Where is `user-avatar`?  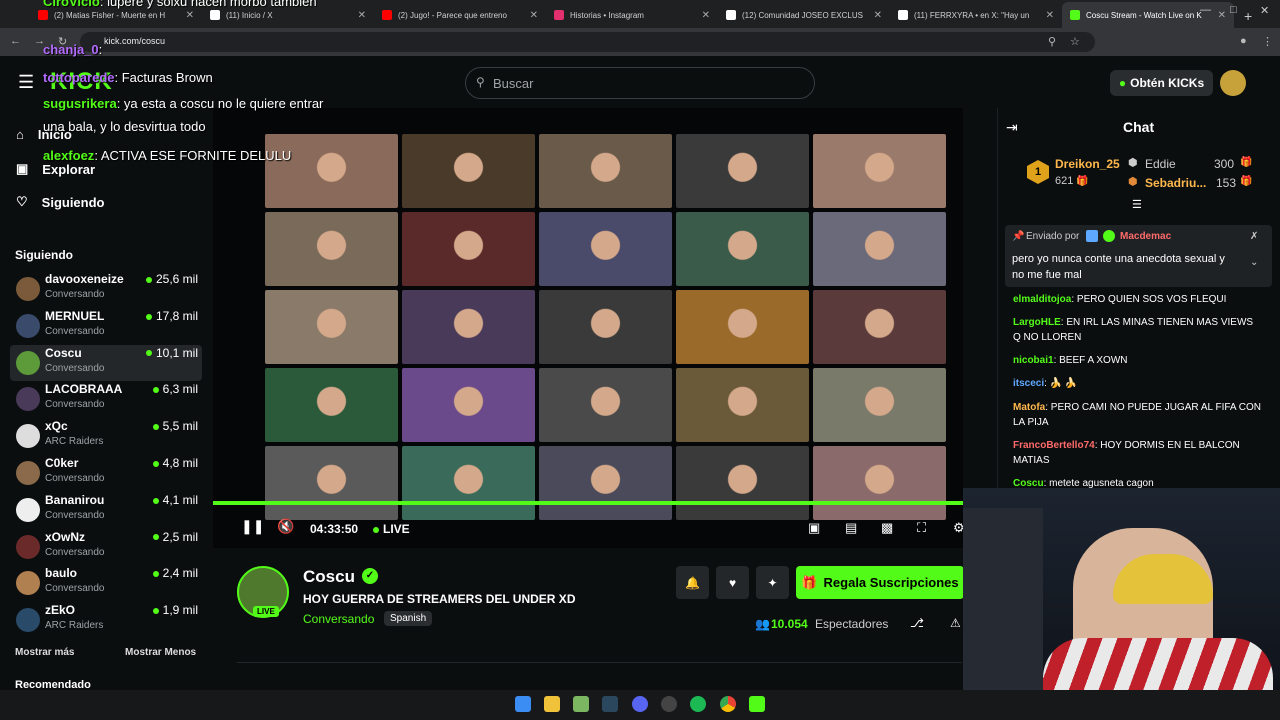
user-avatar is located at coordinates (1233, 83).